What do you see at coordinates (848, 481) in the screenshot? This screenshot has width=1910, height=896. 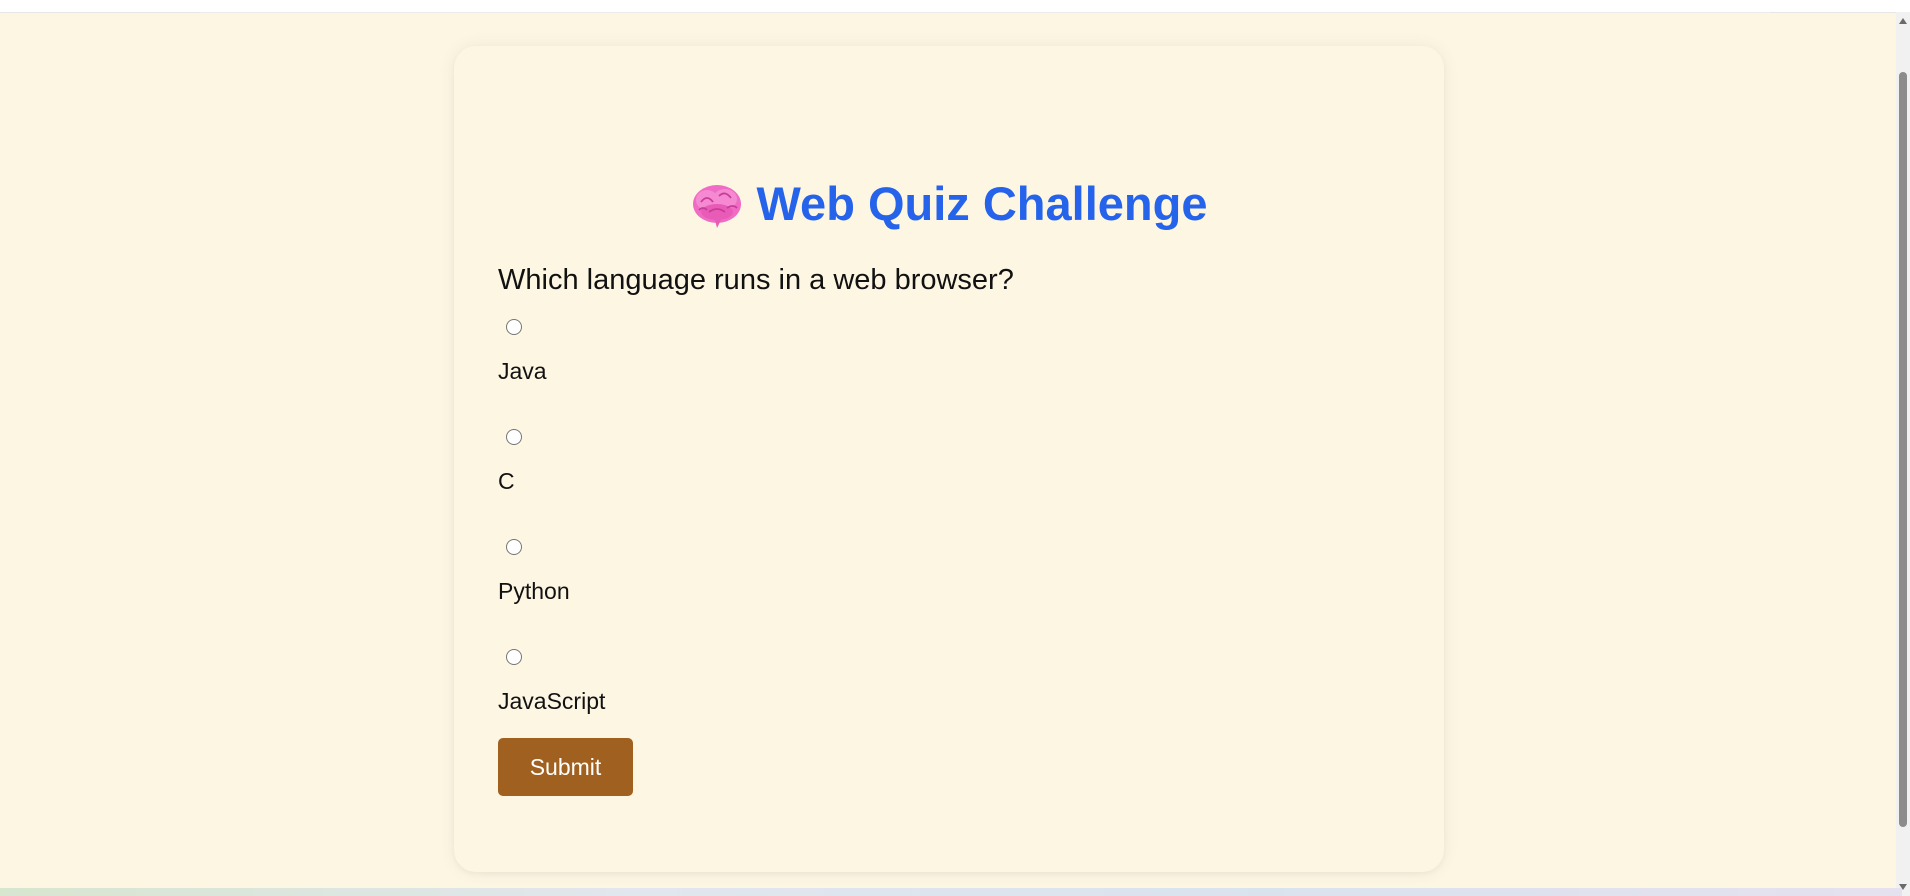 I see `option-c: C` at bounding box center [848, 481].